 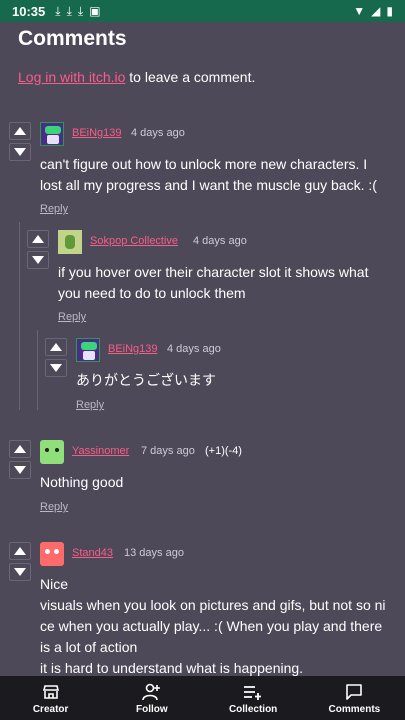 What do you see at coordinates (354, 709) in the screenshot?
I see `nav-label: Comments` at bounding box center [354, 709].